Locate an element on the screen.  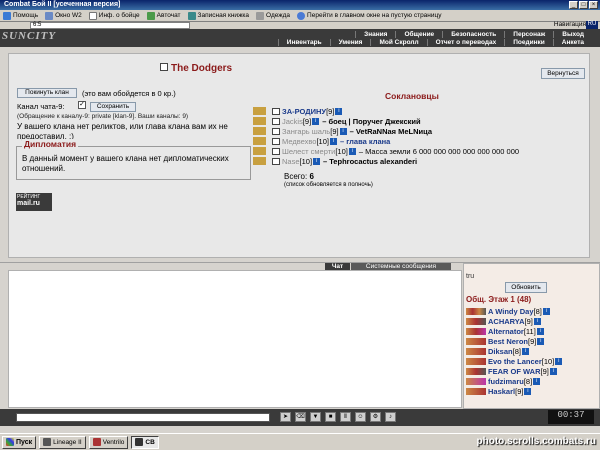
menu-inventory: Инвентарь is located at coordinates (303, 42).